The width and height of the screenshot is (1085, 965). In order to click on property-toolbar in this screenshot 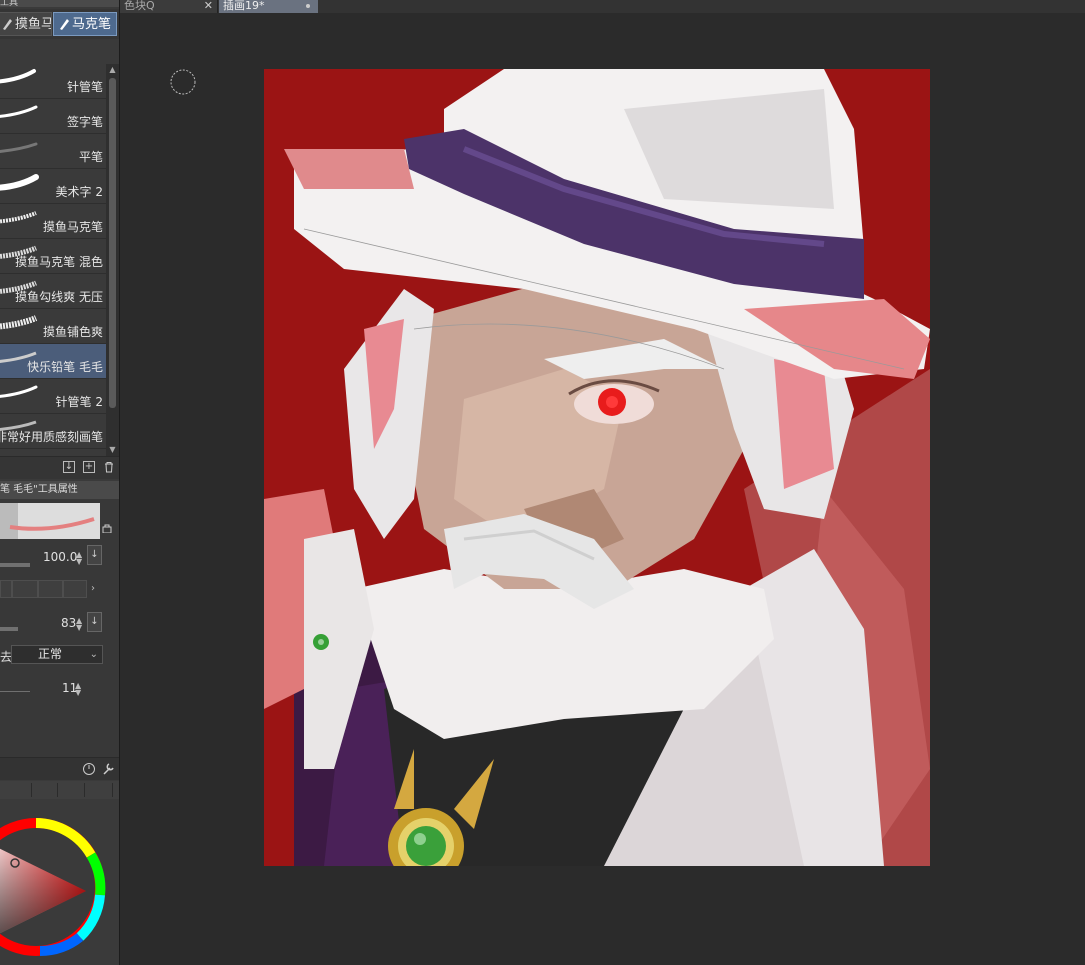, I will do `click(59, 768)`.